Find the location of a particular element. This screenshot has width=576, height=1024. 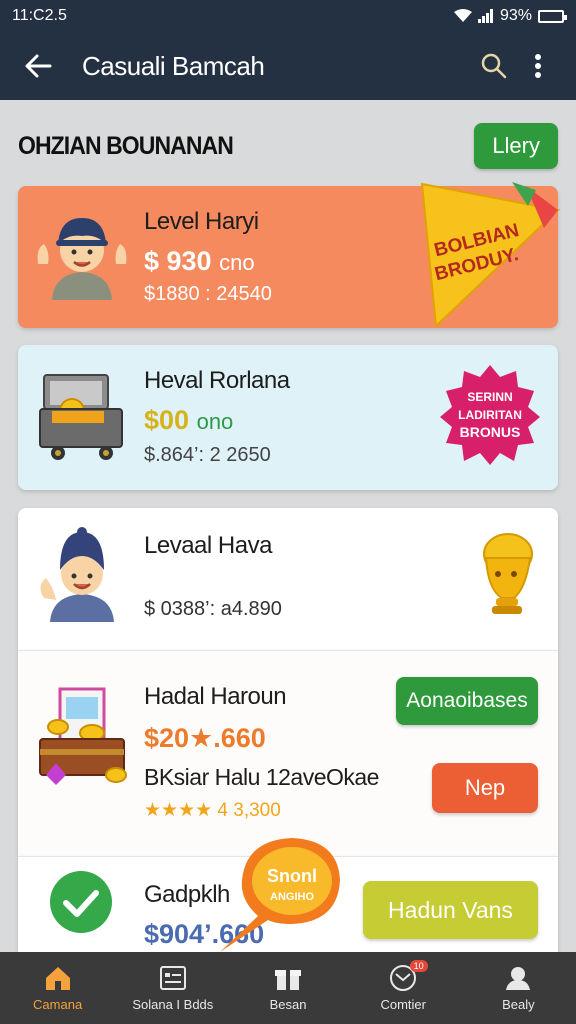

arrow-left-icon is located at coordinates (38, 66).